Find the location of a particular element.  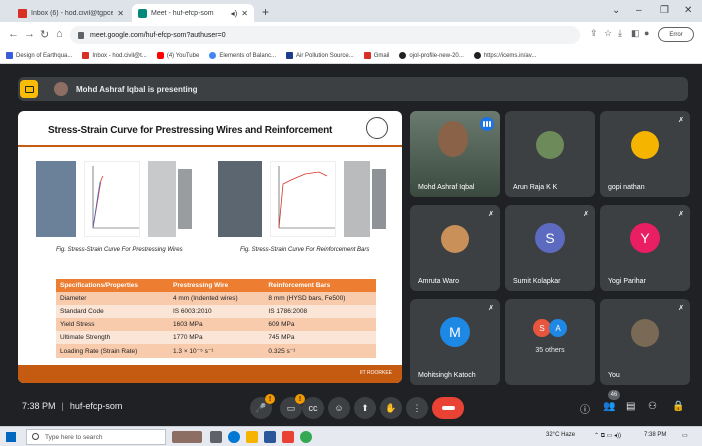

table-cell: Yield Stress is located at coordinates (112, 324).